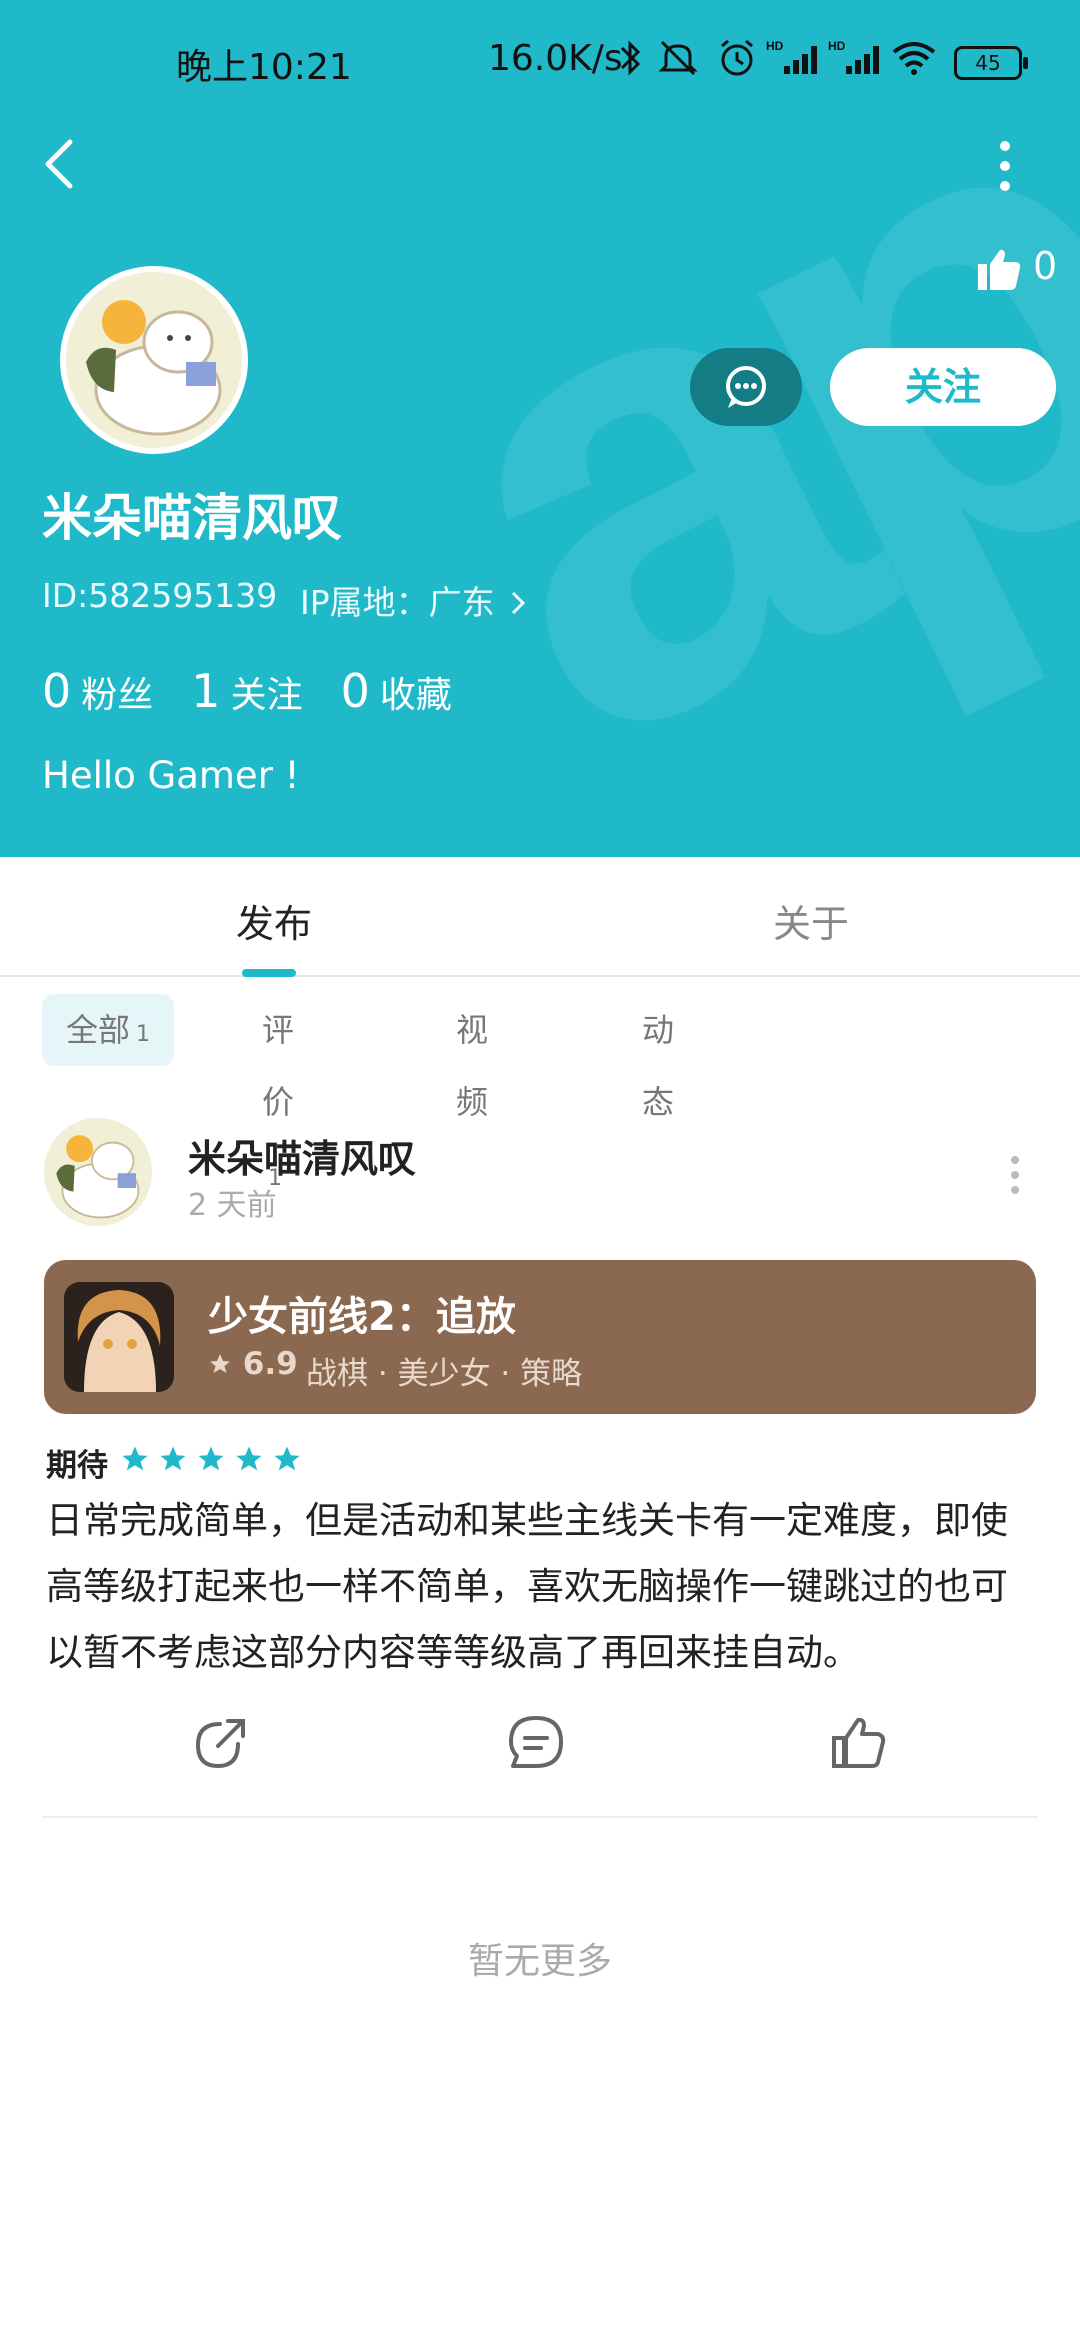 This screenshot has width=1080, height=2340. Describe the element at coordinates (811, 920) in the screenshot. I see `tab-about: 关于` at that location.